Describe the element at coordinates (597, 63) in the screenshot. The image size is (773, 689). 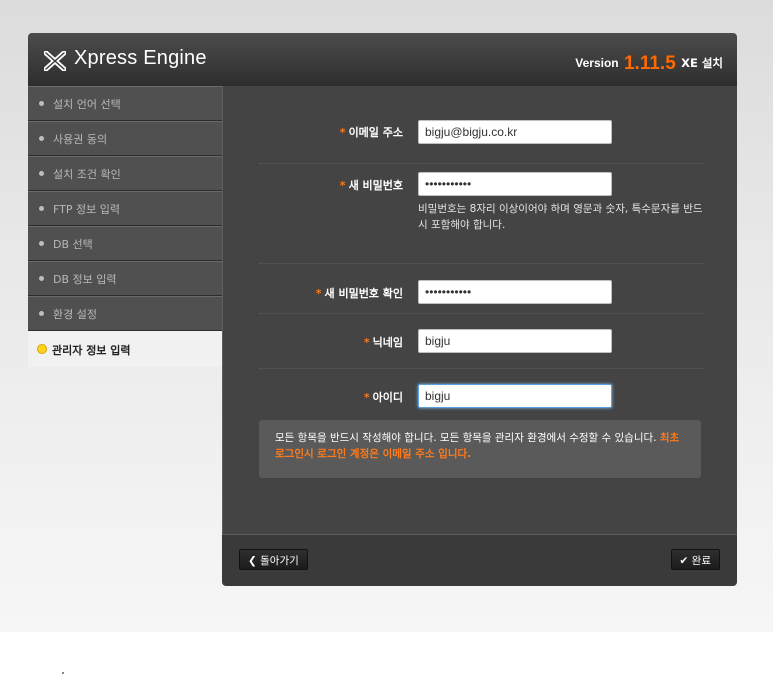
I see `version-prefix: Version` at that location.